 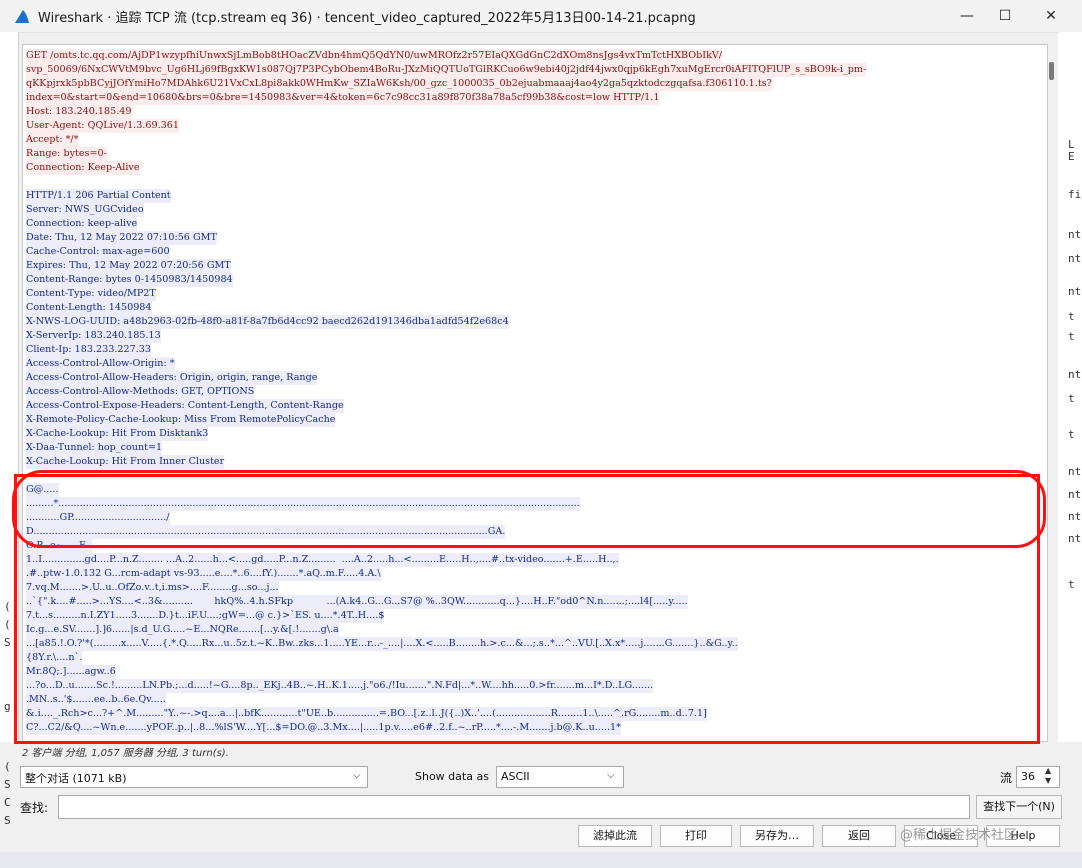 I want to click on show-data-value: ASCII, so click(x=515, y=776).